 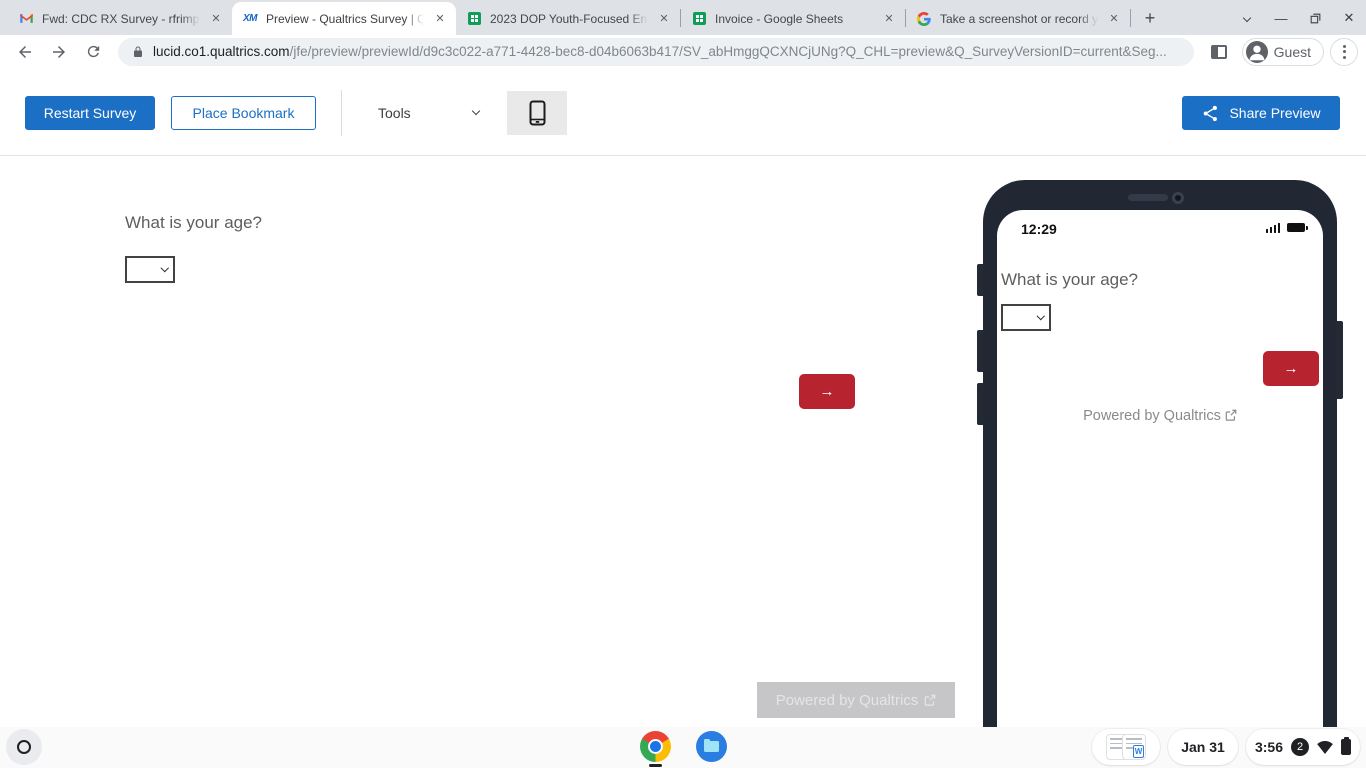 I want to click on notification-badge: 2, so click(x=1300, y=747).